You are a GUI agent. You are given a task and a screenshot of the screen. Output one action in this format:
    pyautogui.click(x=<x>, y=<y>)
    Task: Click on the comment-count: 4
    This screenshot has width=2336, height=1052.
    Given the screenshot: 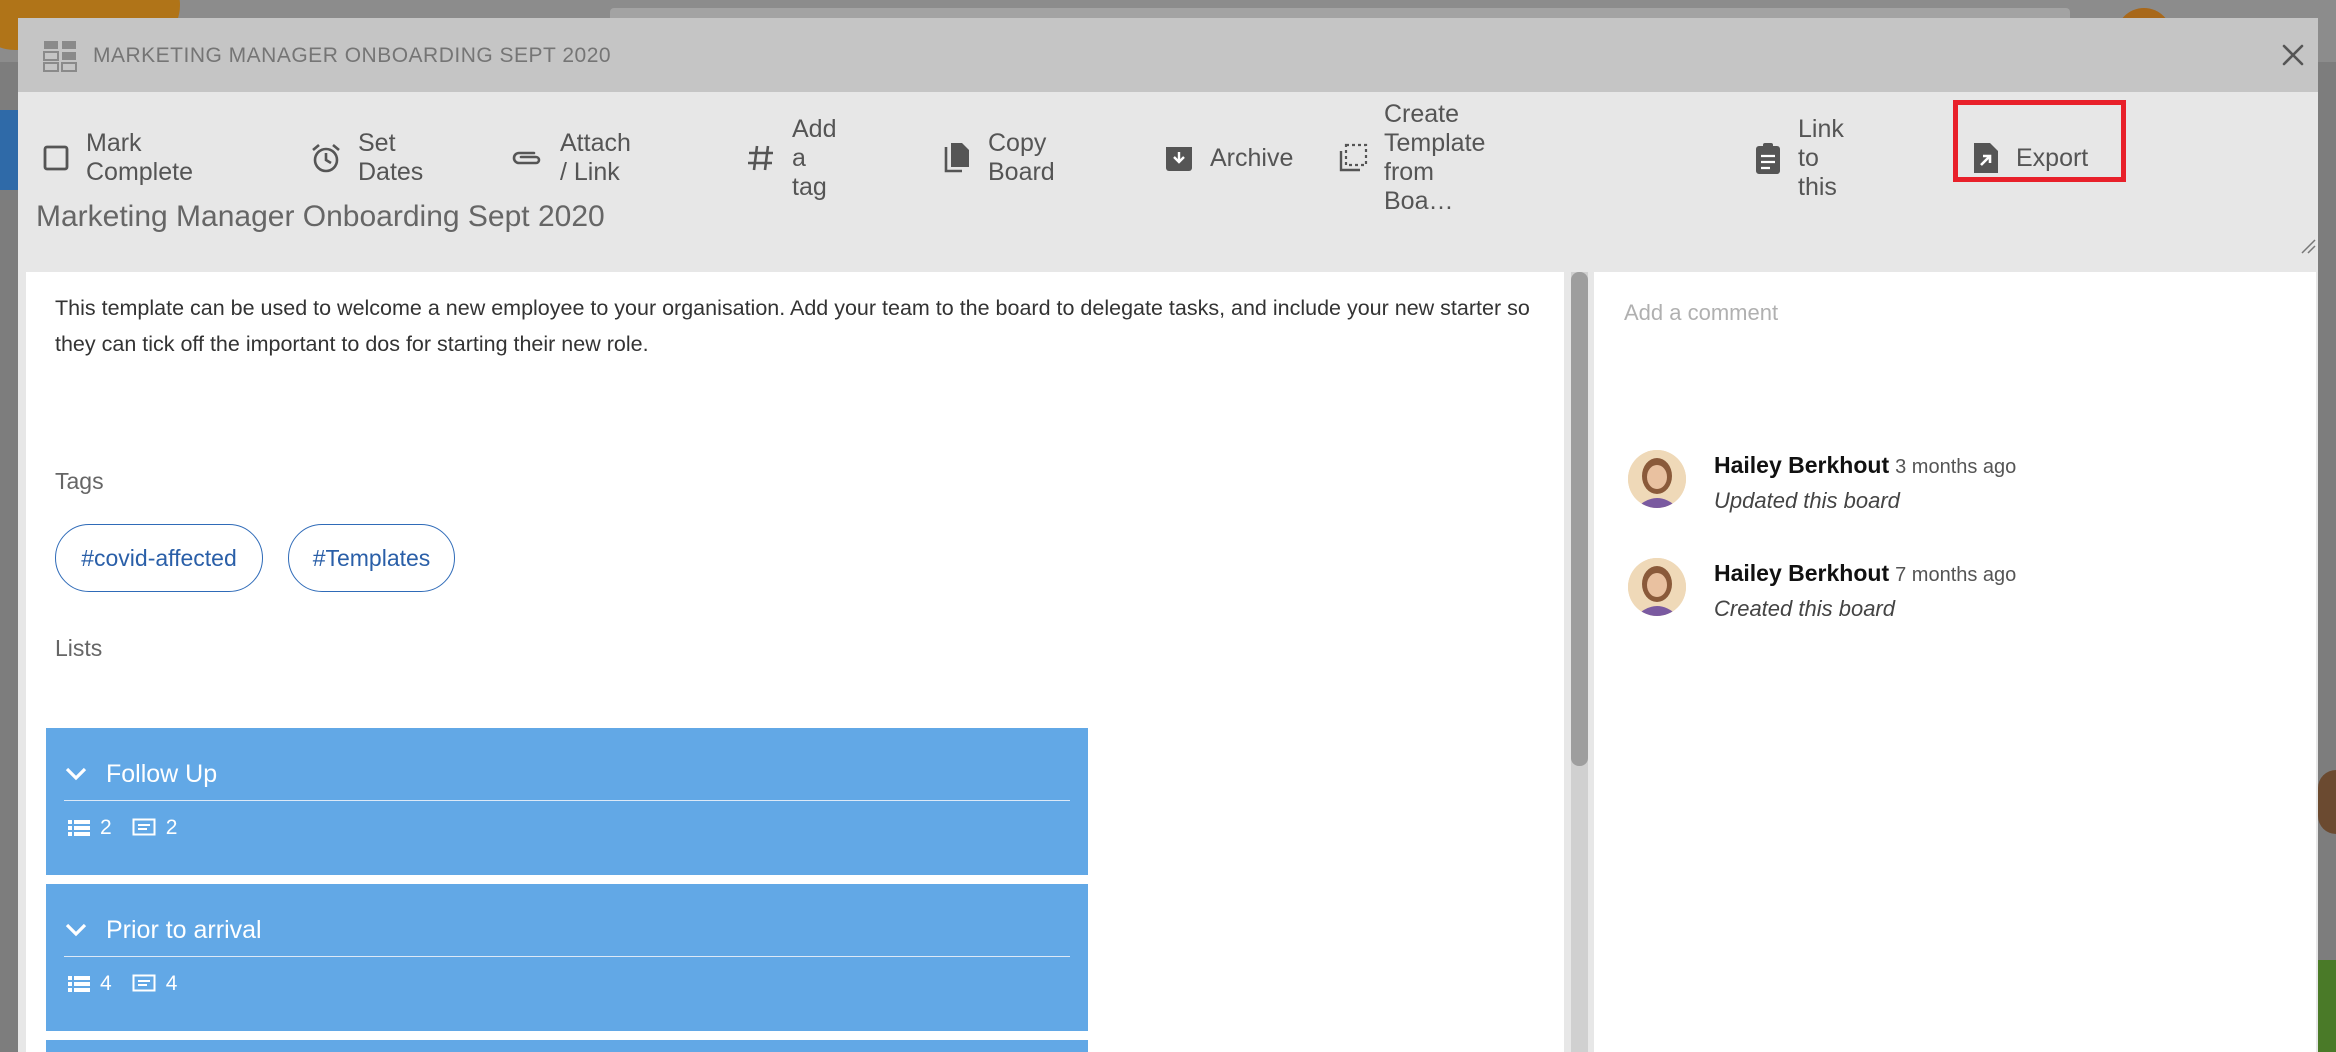 What is the action you would take?
    pyautogui.click(x=171, y=983)
    